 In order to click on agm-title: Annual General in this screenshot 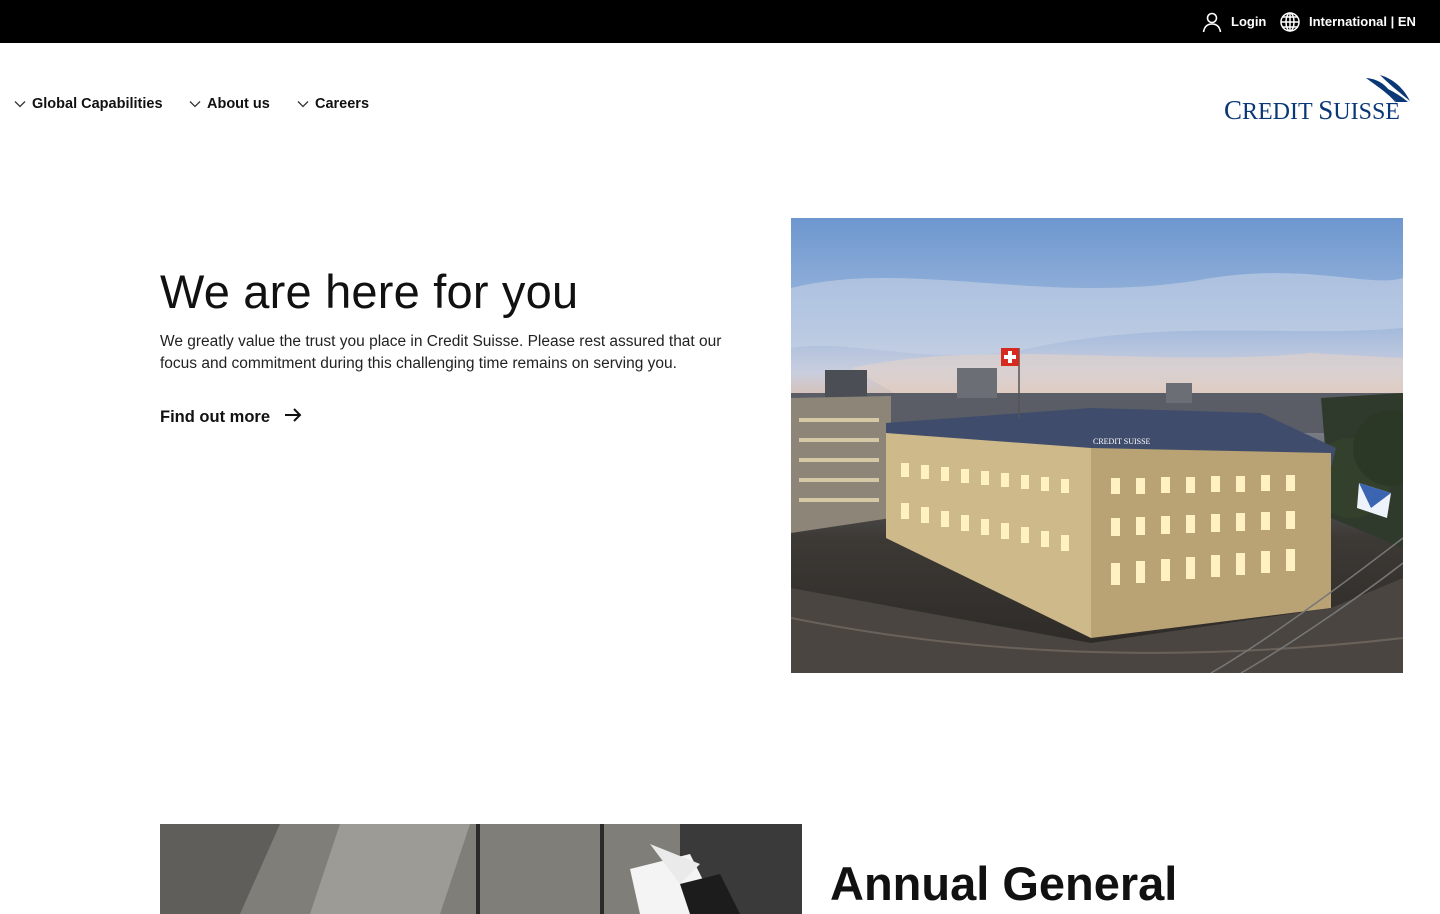, I will do `click(1004, 883)`.